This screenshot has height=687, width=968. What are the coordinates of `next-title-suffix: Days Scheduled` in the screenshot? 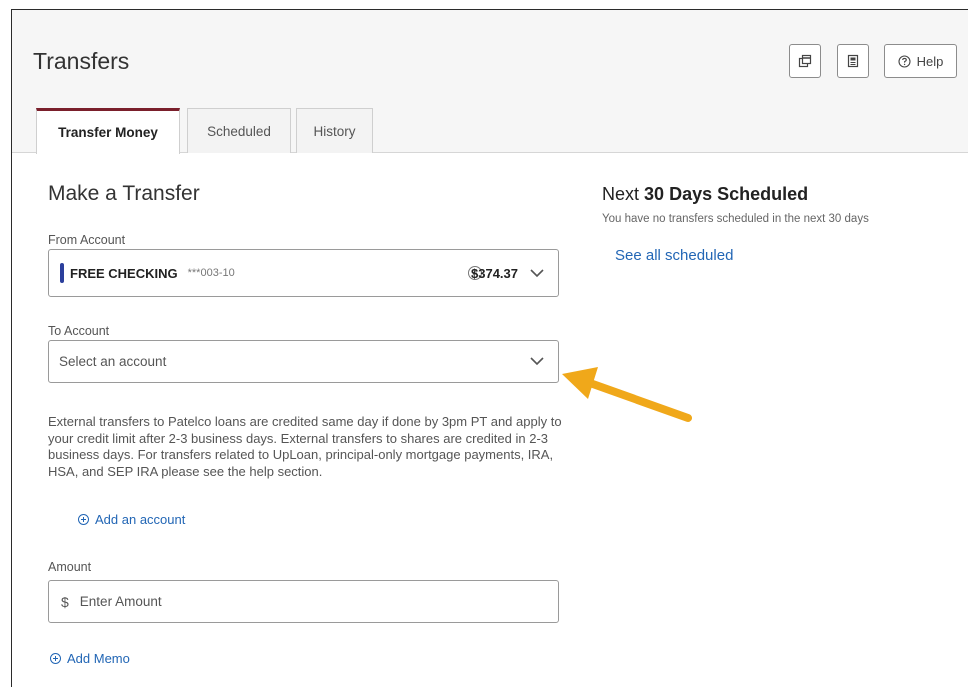 It's located at (739, 194).